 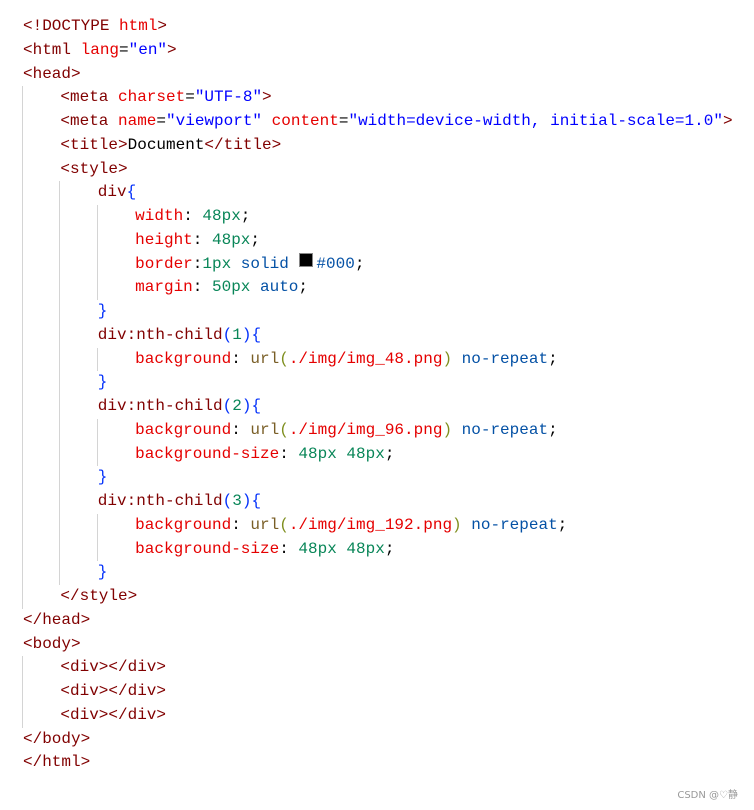 I want to click on code-line: <title> Document </title>, so click(x=377, y=145).